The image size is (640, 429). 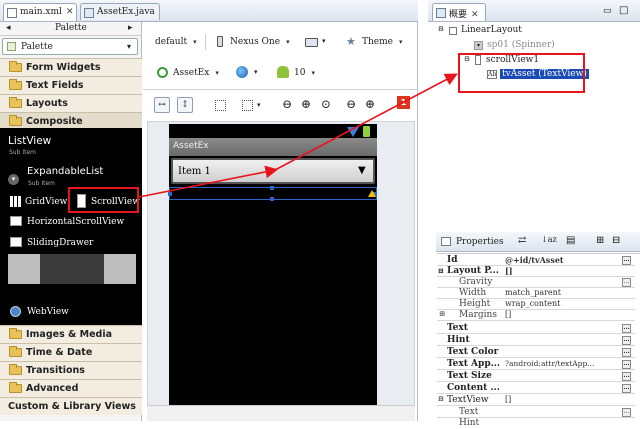 I want to click on arrow-to-outline, so click(x=366, y=122).